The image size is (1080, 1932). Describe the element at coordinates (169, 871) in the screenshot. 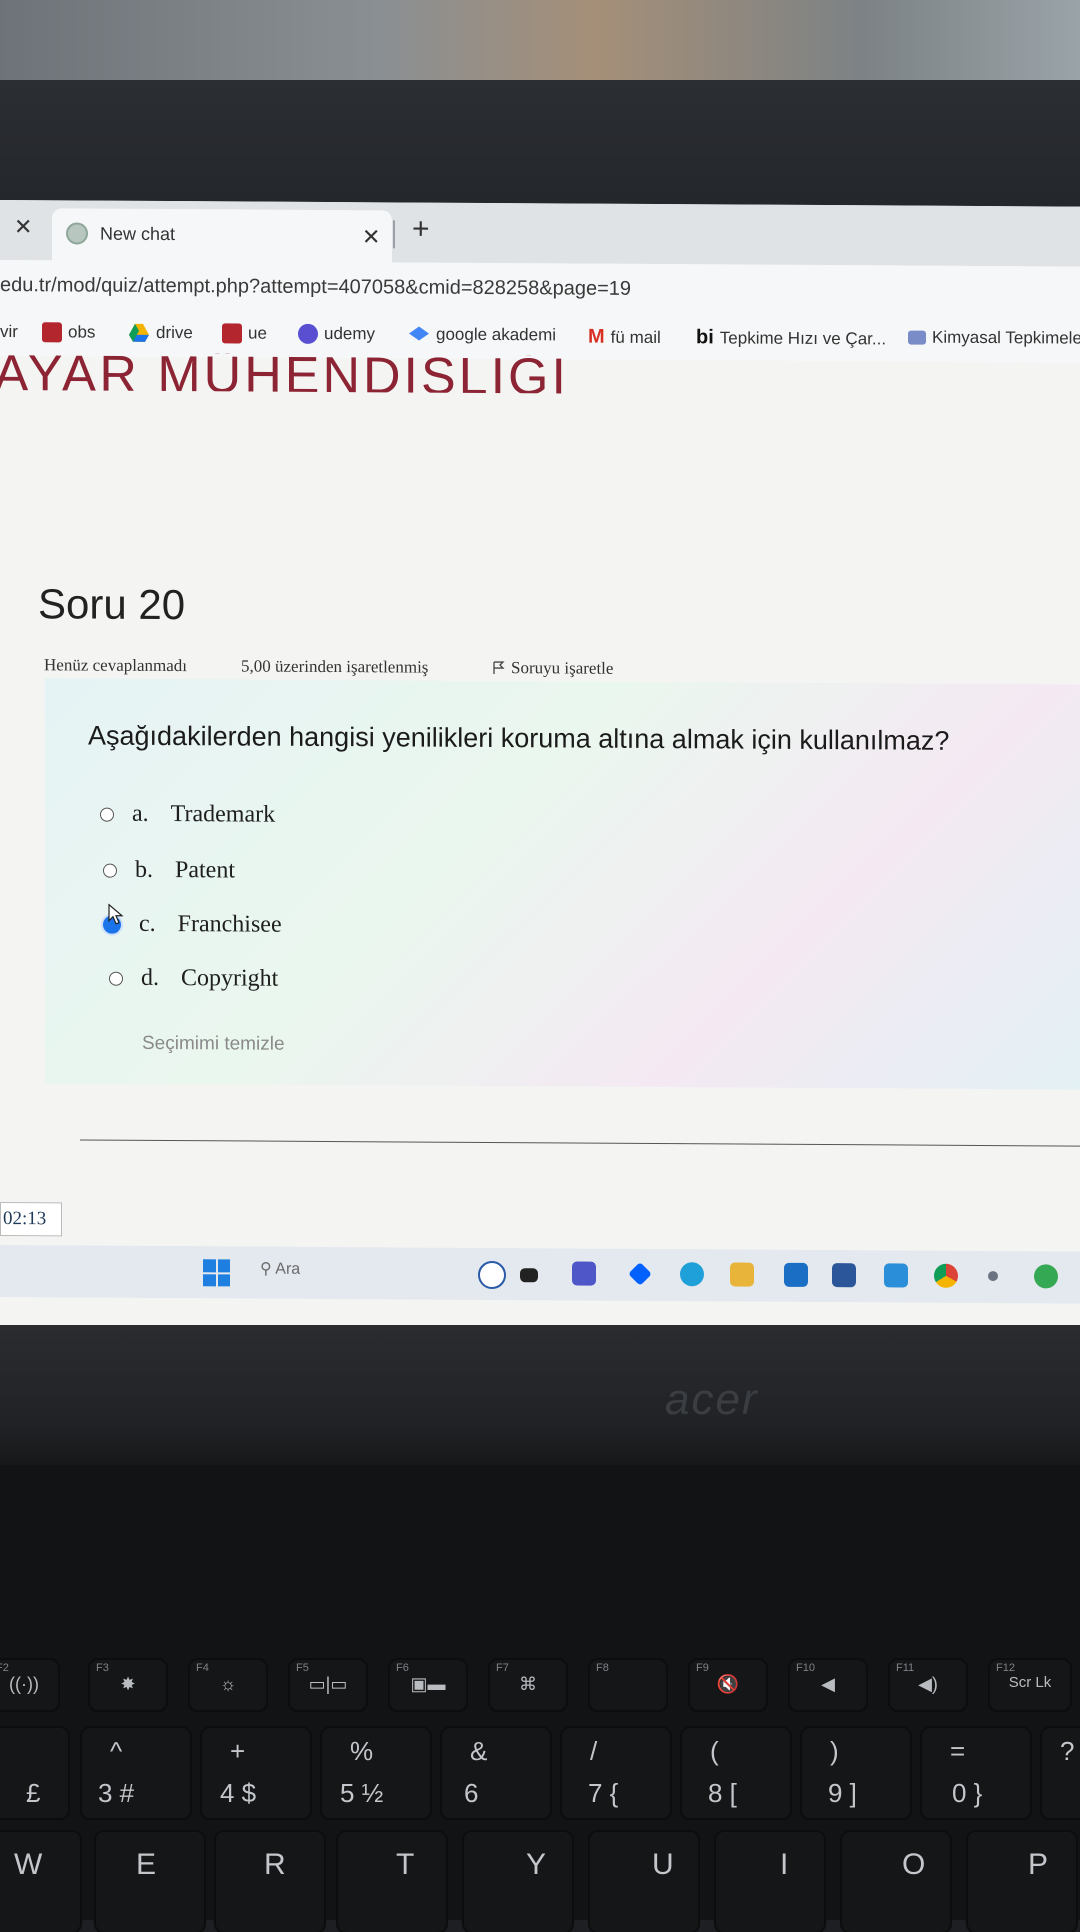

I see `option-b: b. Patent` at that location.